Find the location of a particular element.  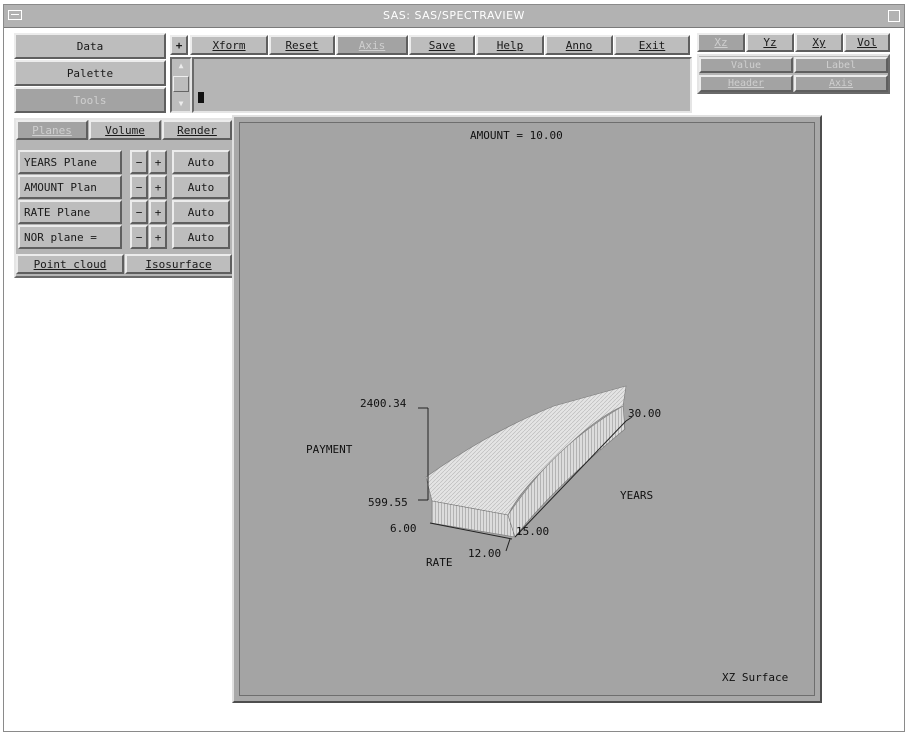

data-menu-button: Data is located at coordinates (90, 46).